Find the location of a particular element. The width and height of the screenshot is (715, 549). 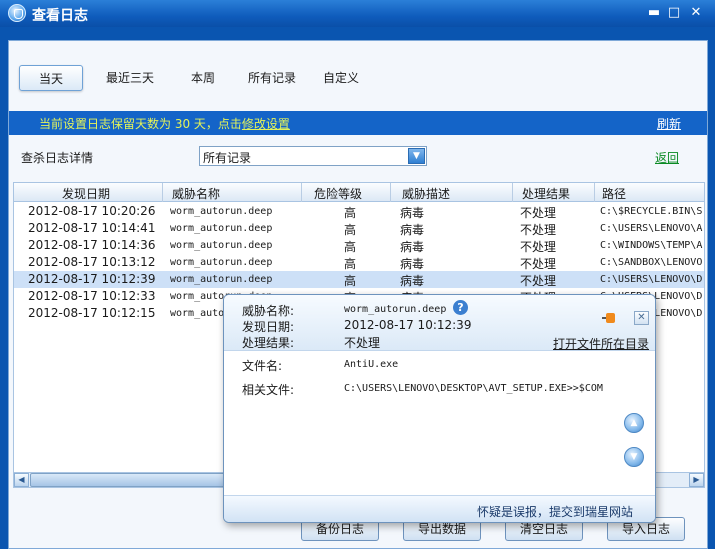

open-file-directory-link: 打开文件所在目录 is located at coordinates (601, 343).